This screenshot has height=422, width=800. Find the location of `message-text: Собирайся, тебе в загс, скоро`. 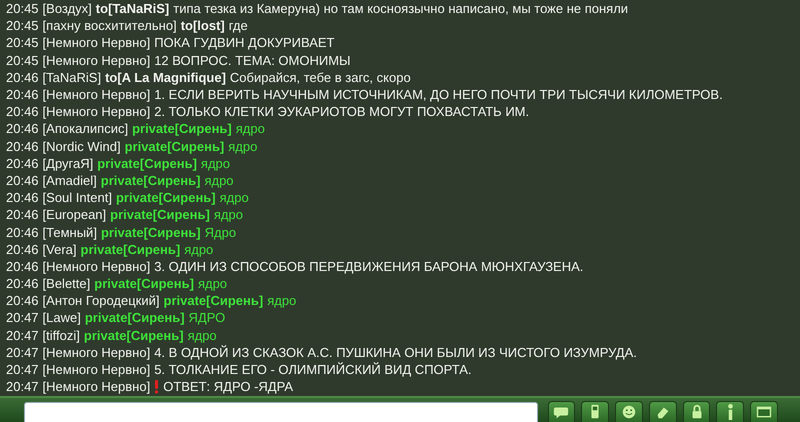

message-text: Собирайся, тебе в загс, скоро is located at coordinates (320, 77).